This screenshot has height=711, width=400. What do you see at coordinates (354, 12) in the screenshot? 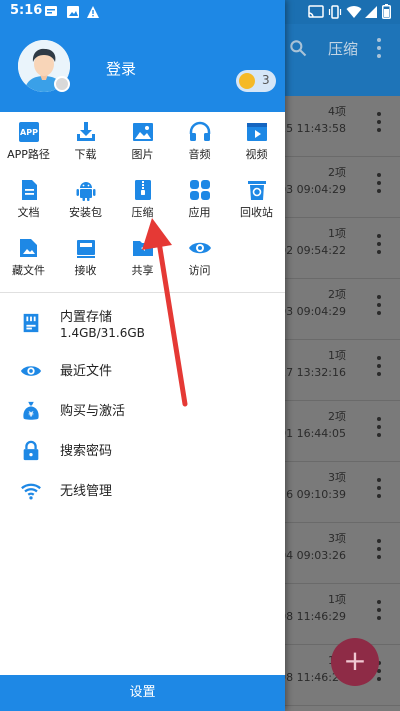
I see `wifi-status-icon` at bounding box center [354, 12].